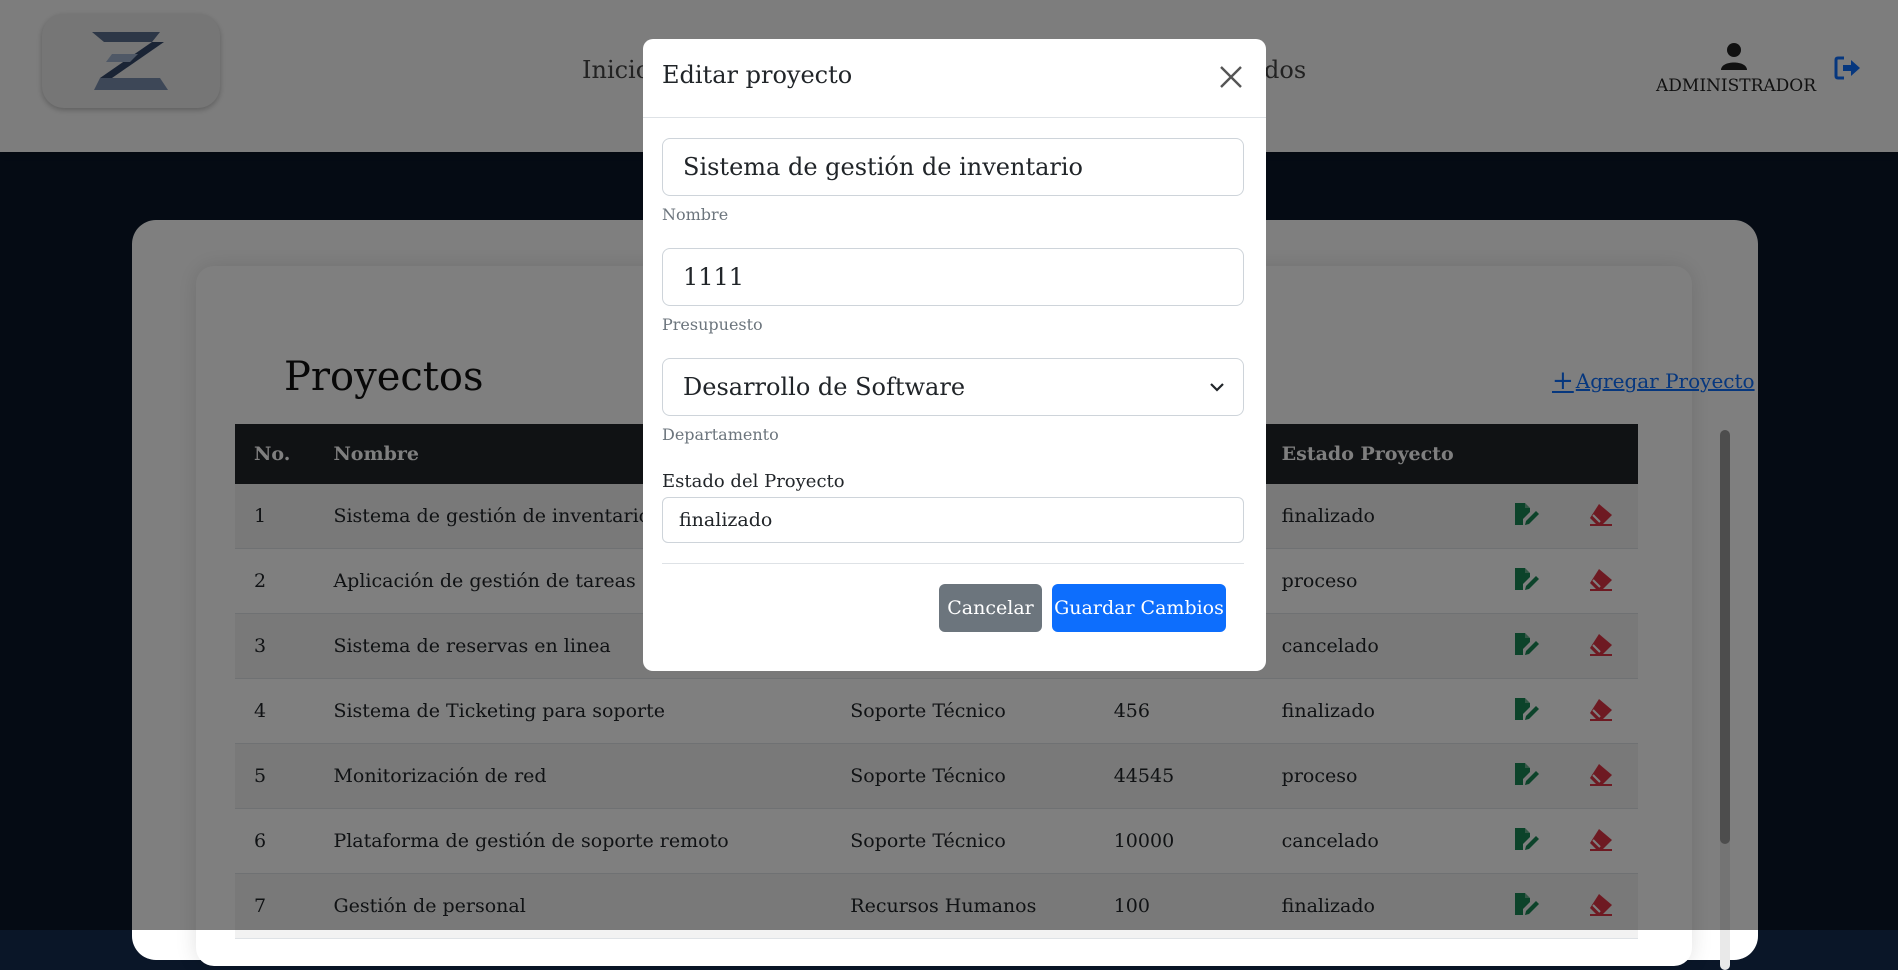 Image resolution: width=1898 pixels, height=970 pixels. What do you see at coordinates (720, 434) in the screenshot?
I see `departamento-label: Departamento` at bounding box center [720, 434].